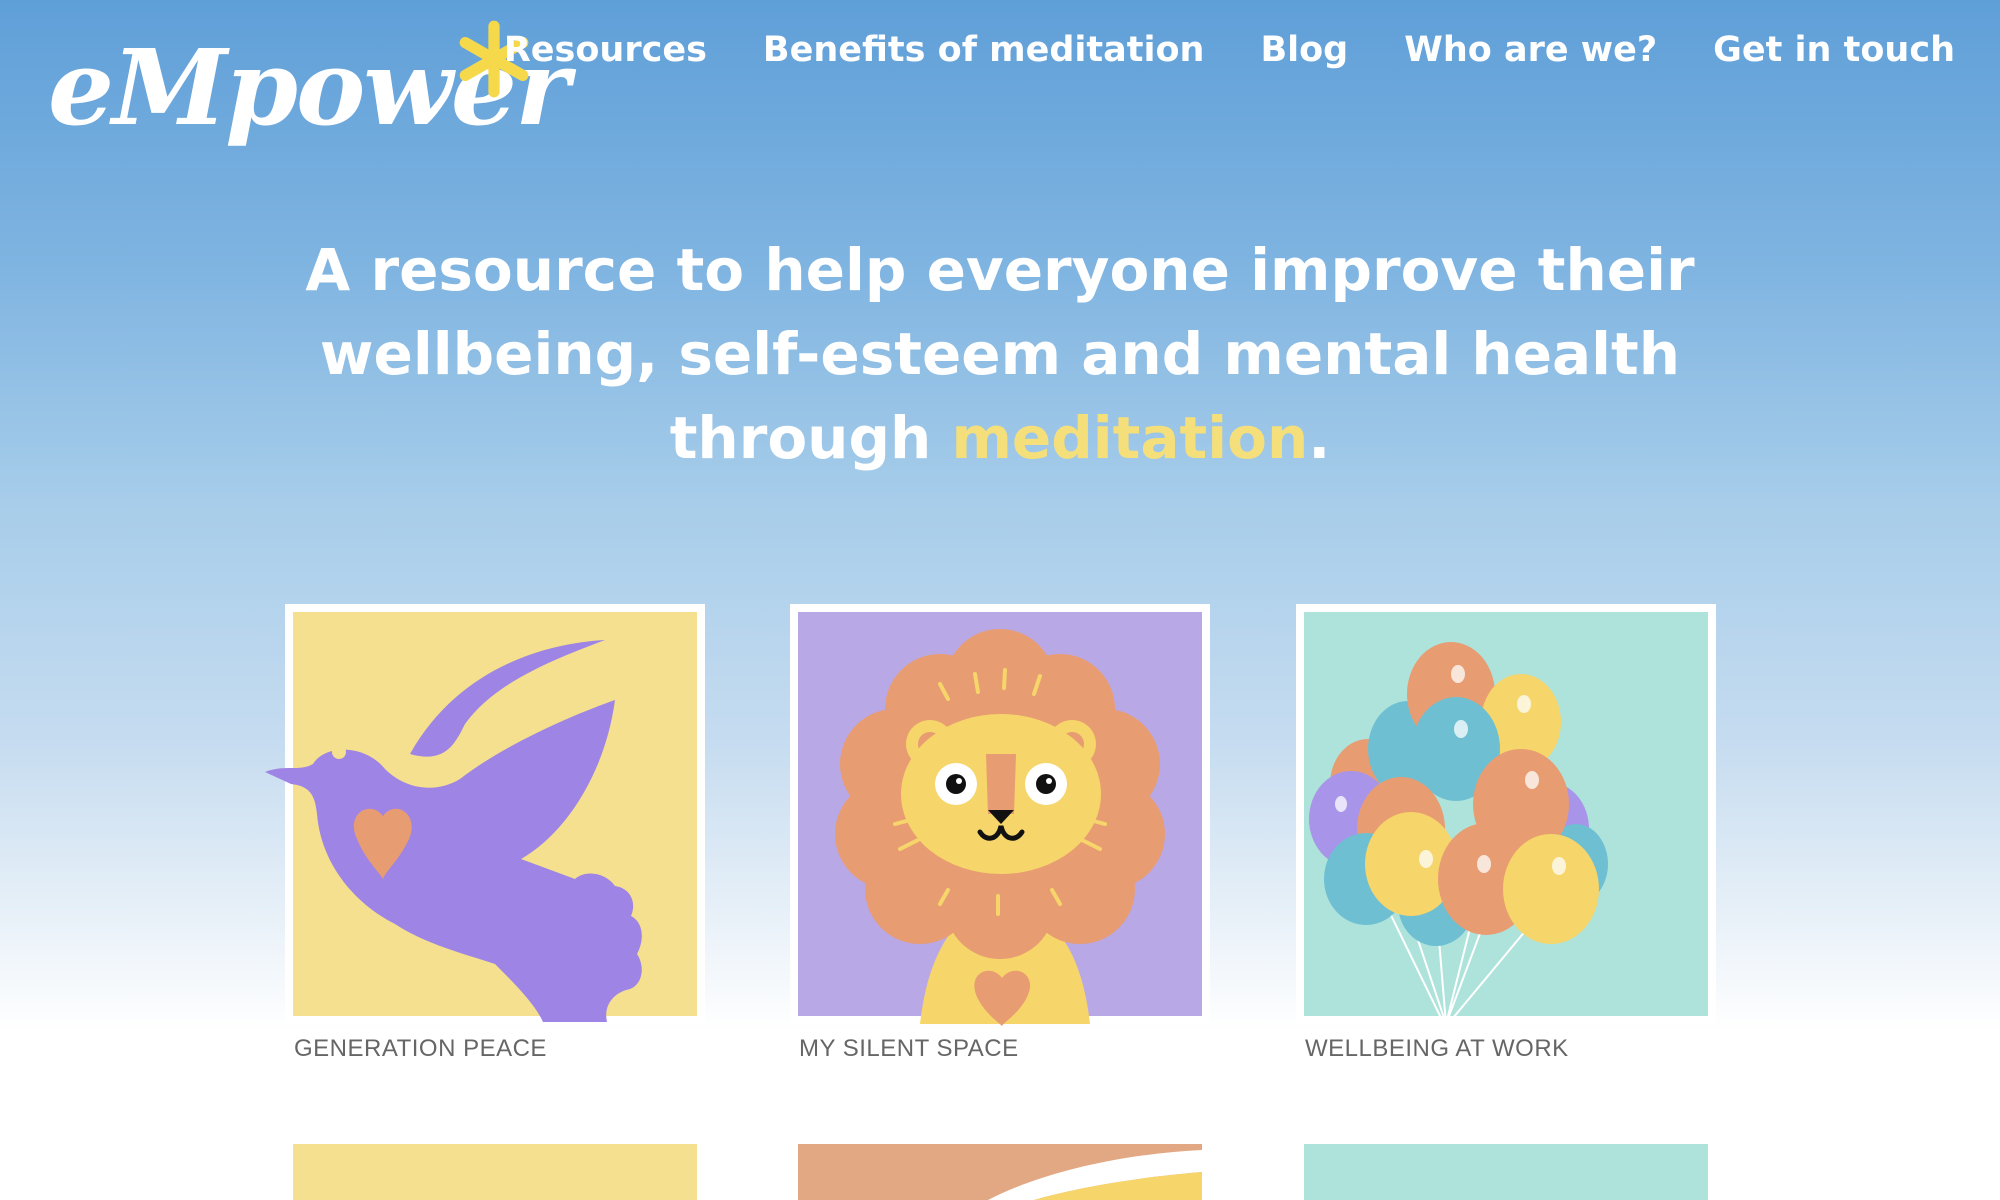 The height and width of the screenshot is (1200, 2000). What do you see at coordinates (309, 93) in the screenshot?
I see `site-logo: eMpower` at bounding box center [309, 93].